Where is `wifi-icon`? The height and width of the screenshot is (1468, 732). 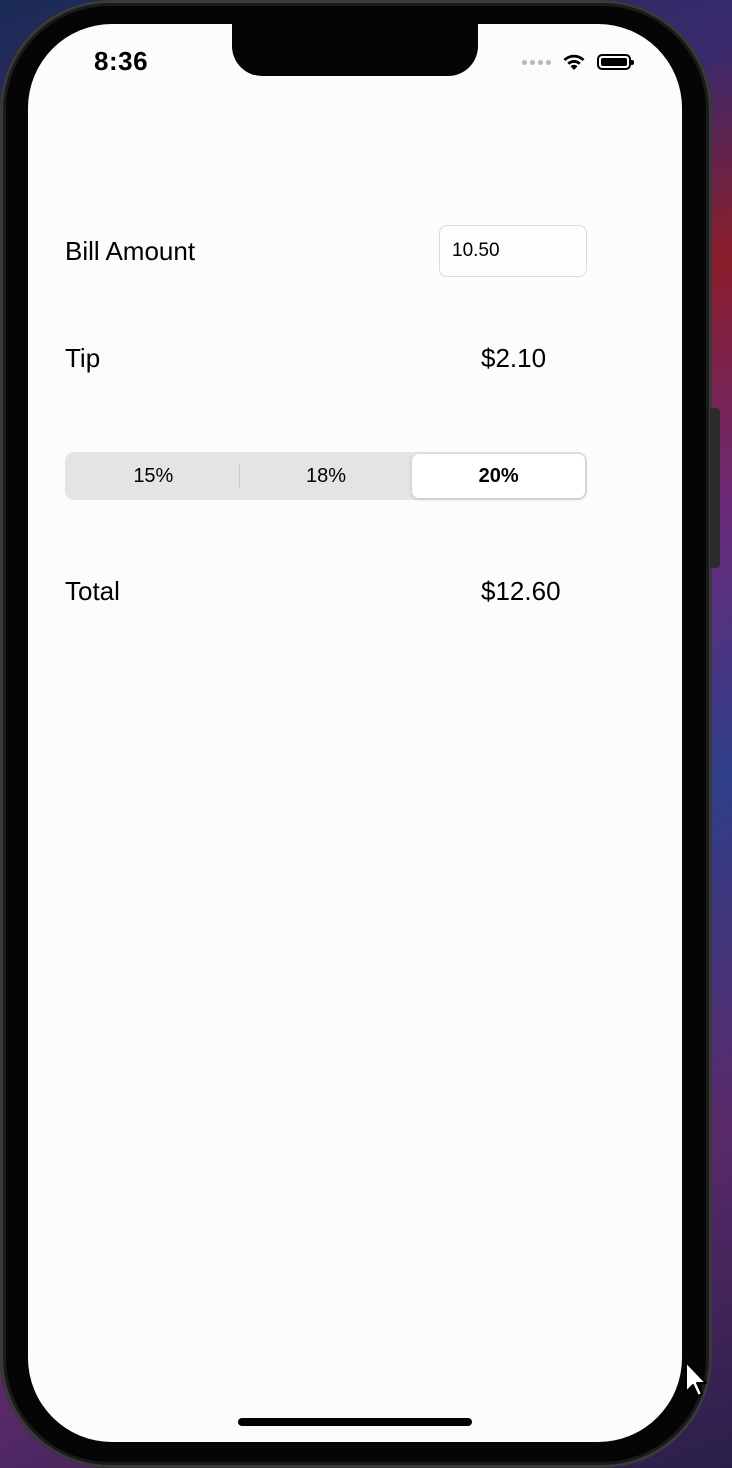
wifi-icon is located at coordinates (574, 62).